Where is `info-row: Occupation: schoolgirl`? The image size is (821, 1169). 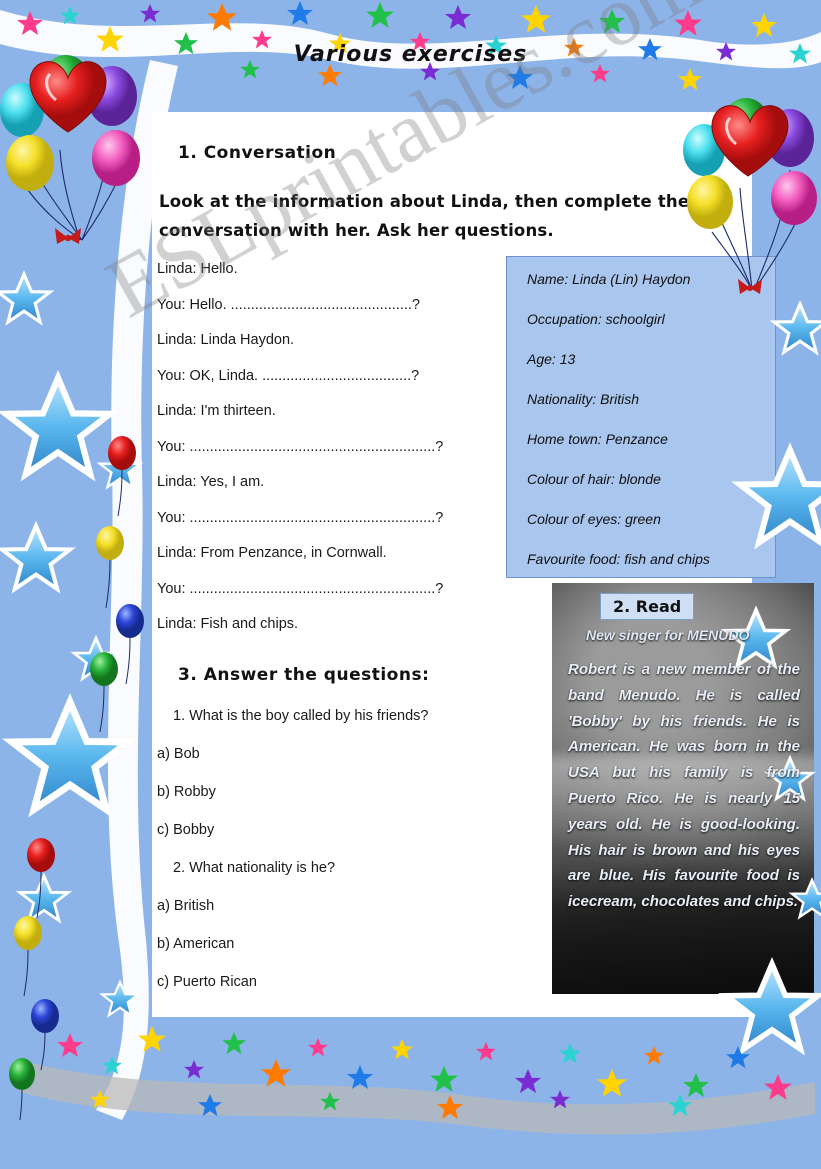
info-row: Occupation: schoolgirl is located at coordinates (643, 319).